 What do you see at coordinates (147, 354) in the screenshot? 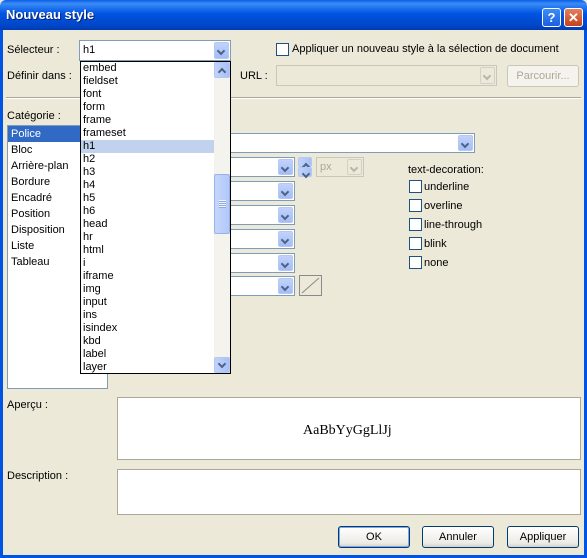
I see `list-item: label` at bounding box center [147, 354].